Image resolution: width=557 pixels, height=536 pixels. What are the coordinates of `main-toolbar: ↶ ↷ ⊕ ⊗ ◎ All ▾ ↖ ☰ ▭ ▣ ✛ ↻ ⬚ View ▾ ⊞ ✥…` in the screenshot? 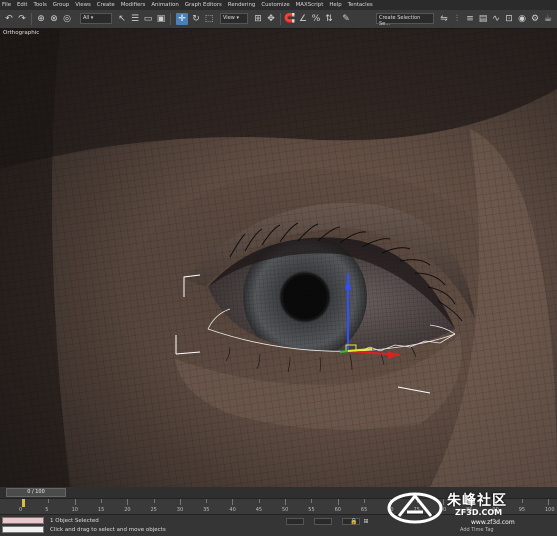 It's located at (278, 19).